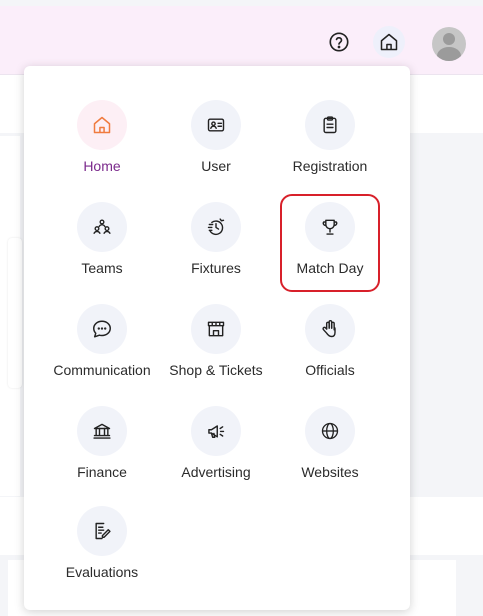  I want to click on menu-item-user: User, so click(216, 138).